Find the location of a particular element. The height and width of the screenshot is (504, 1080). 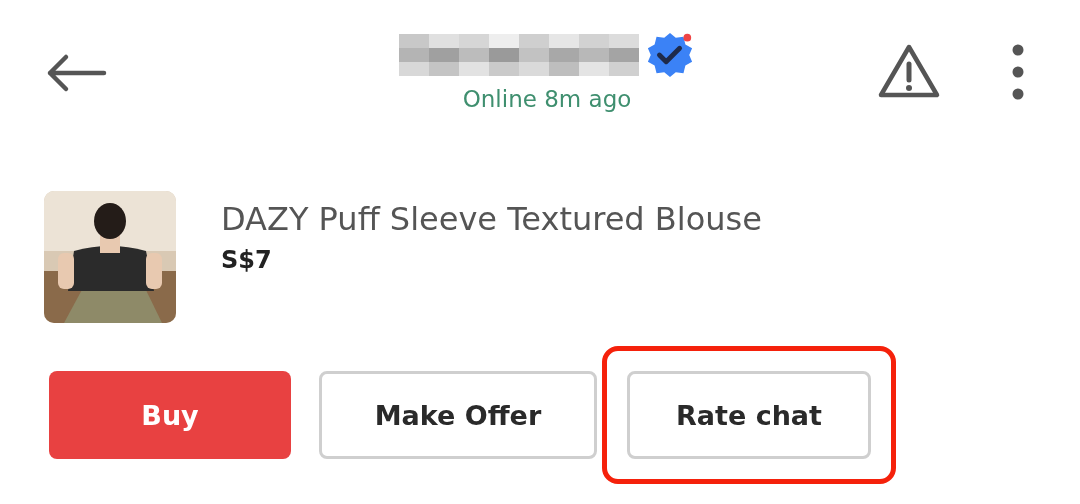

online-status: Online 8m ago is located at coordinates (547, 99).